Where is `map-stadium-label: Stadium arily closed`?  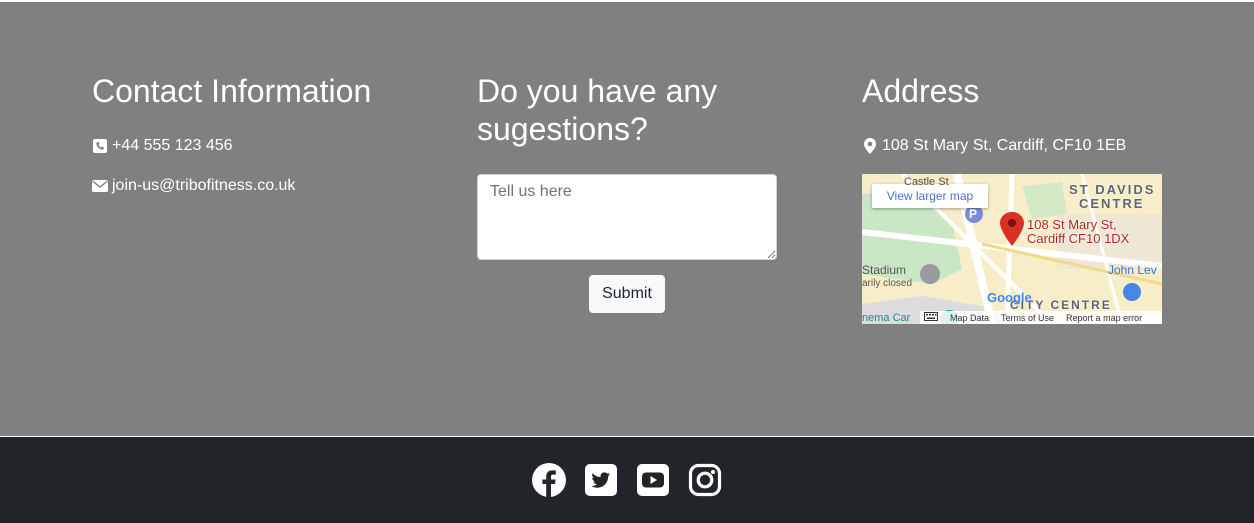 map-stadium-label: Stadium arily closed is located at coordinates (887, 277).